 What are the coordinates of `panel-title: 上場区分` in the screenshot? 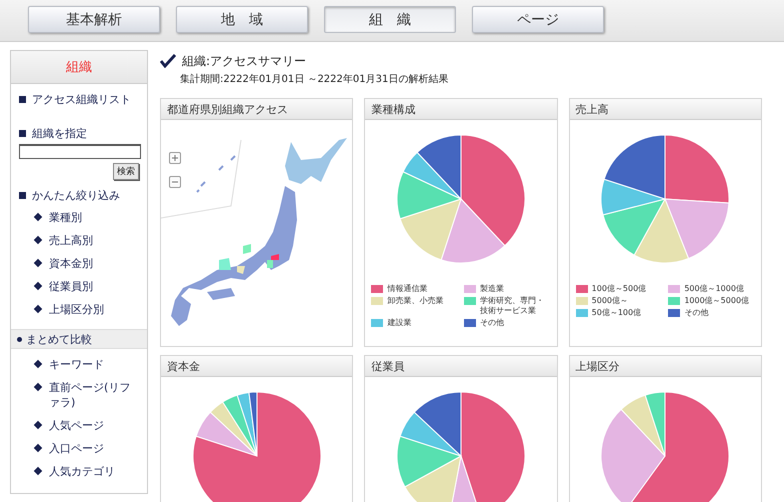 It's located at (665, 366).